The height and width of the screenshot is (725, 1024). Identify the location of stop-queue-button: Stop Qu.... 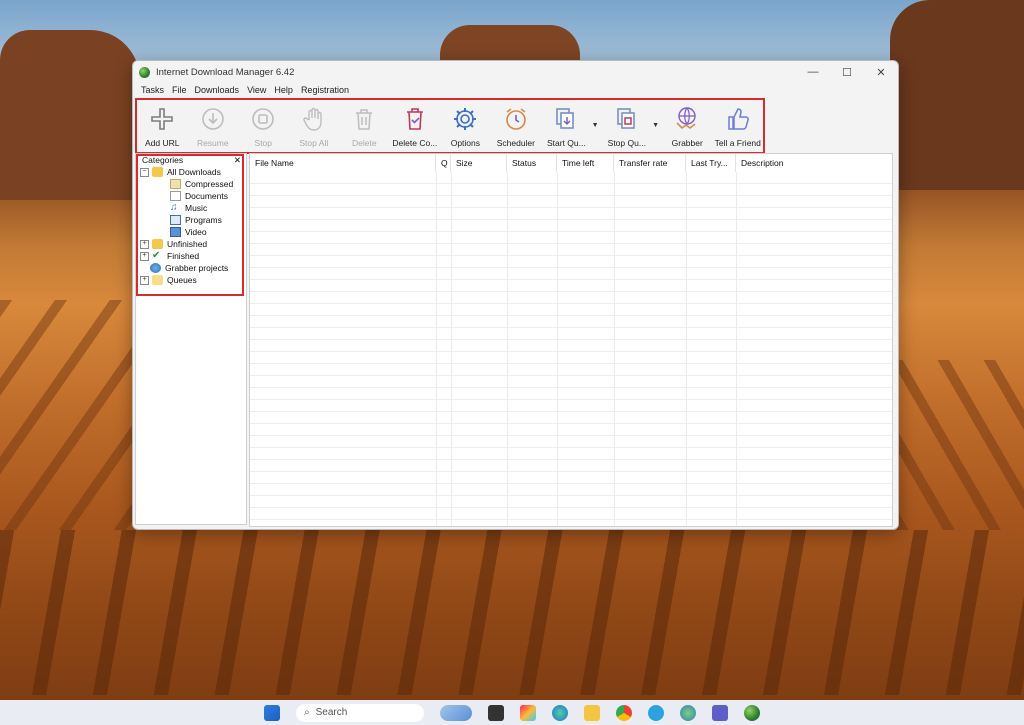
(627, 126).